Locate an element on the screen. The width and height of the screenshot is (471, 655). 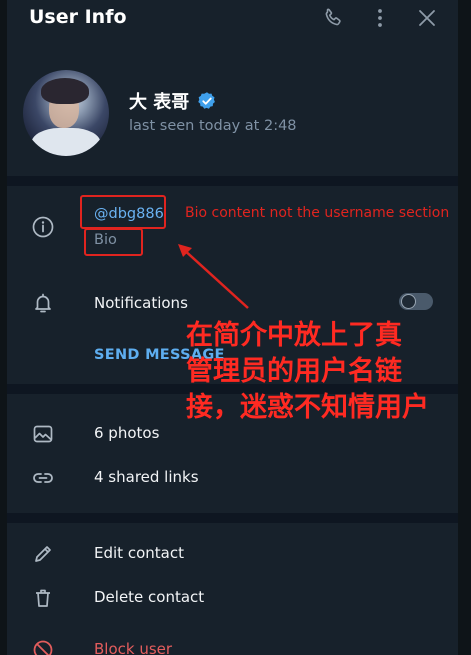
close-icon is located at coordinates (427, 18).